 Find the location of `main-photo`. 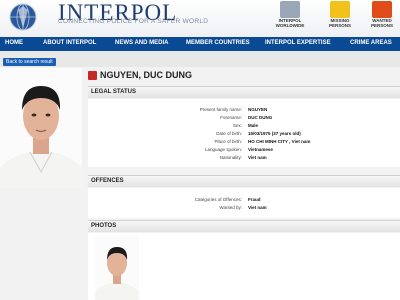

main-photo is located at coordinates (41, 128).